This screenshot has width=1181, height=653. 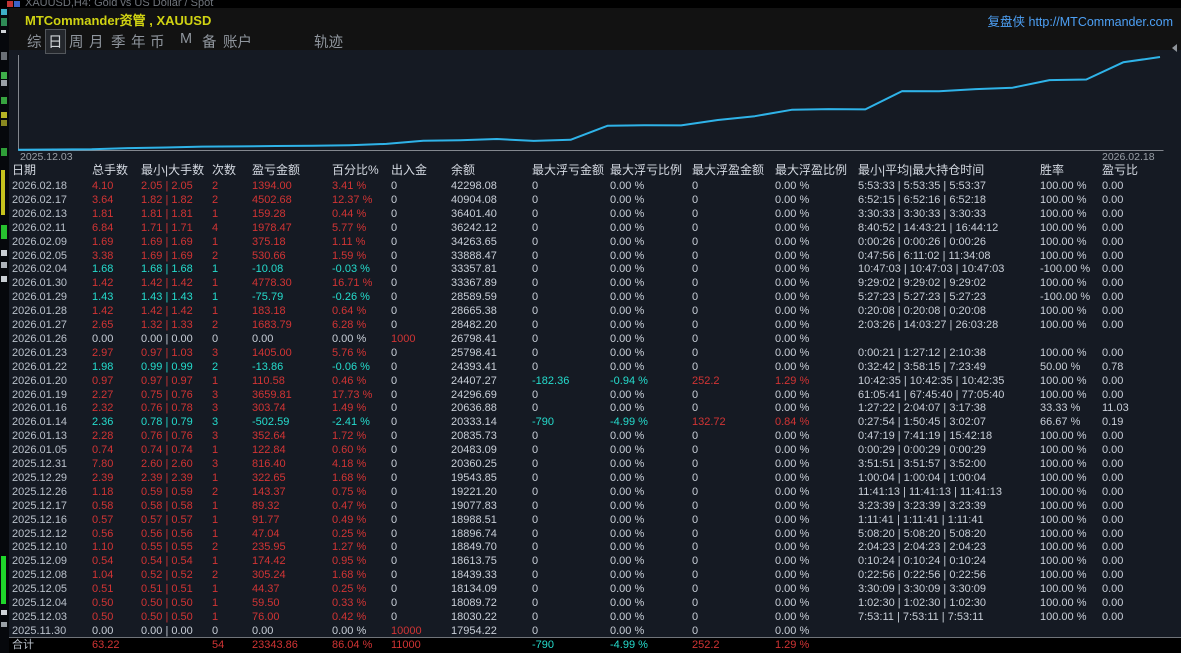 What do you see at coordinates (215, 227) in the screenshot?
I see `table-cell: 4` at bounding box center [215, 227].